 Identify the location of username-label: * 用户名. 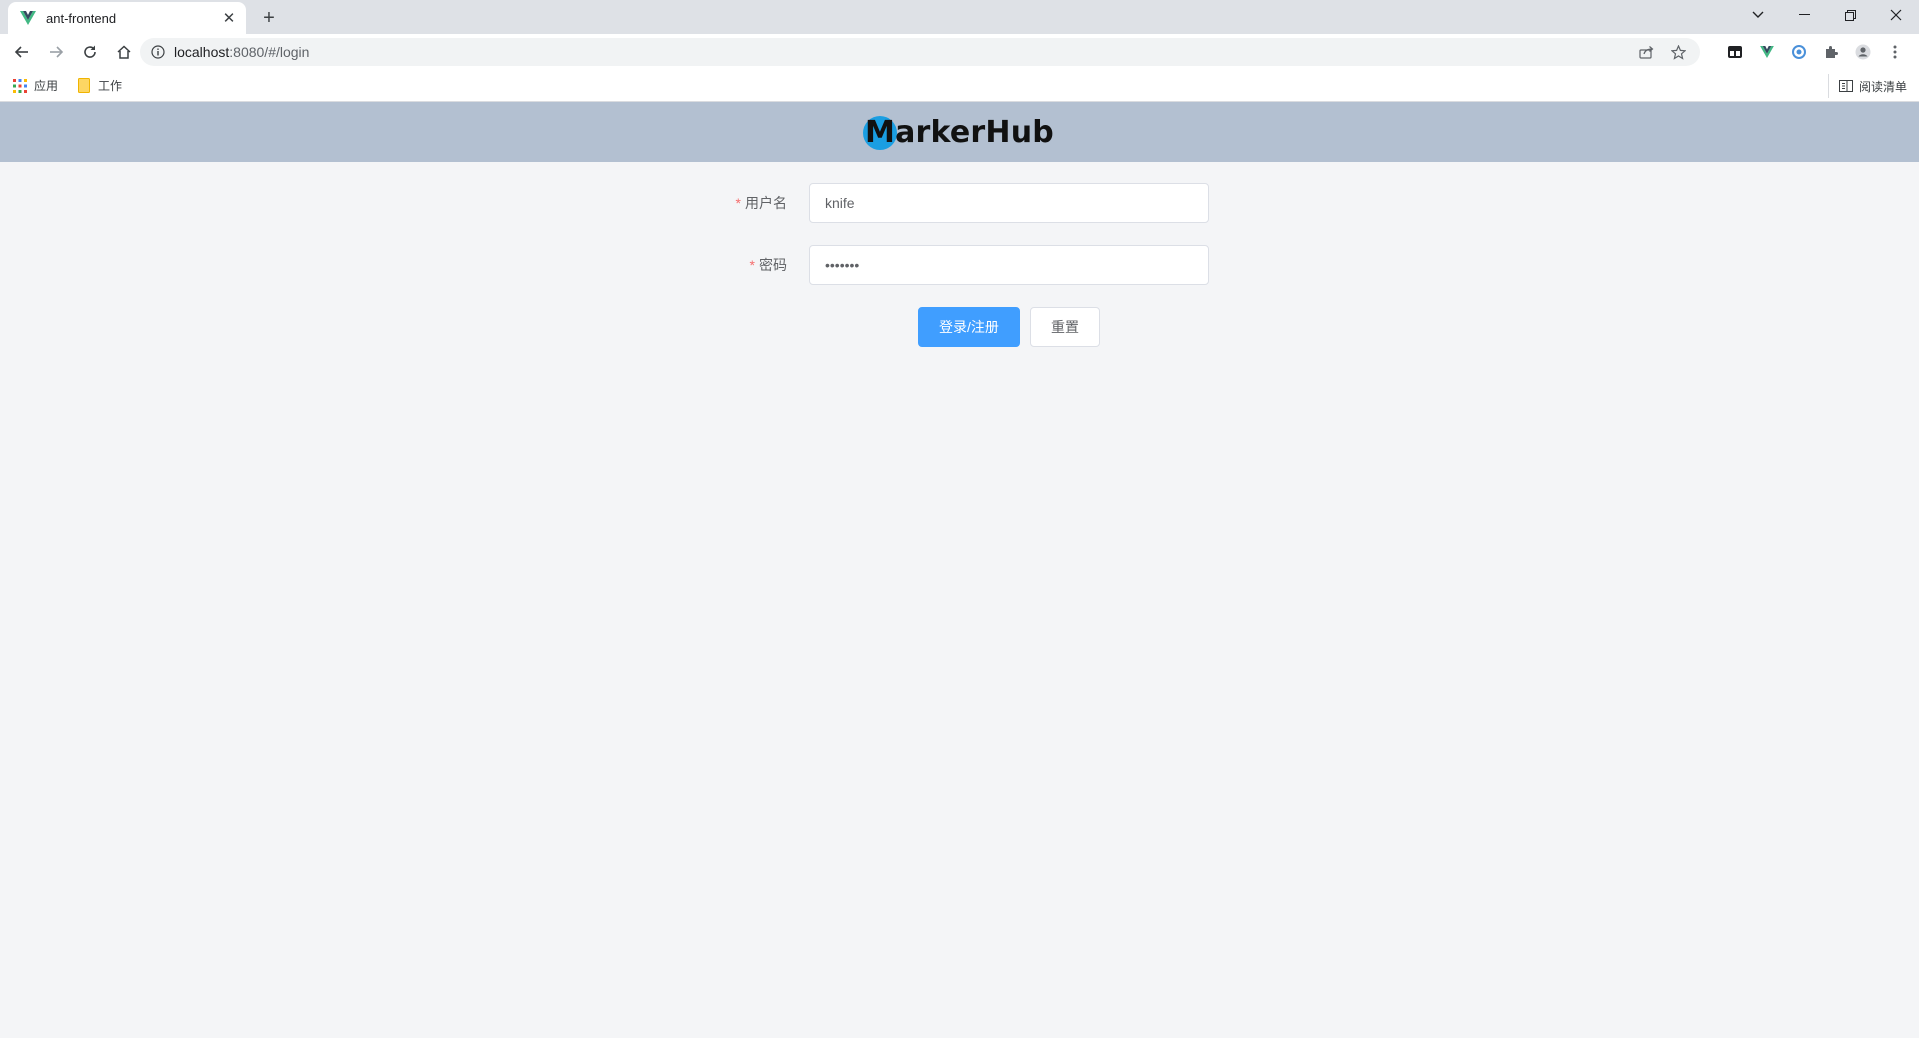
(739, 203).